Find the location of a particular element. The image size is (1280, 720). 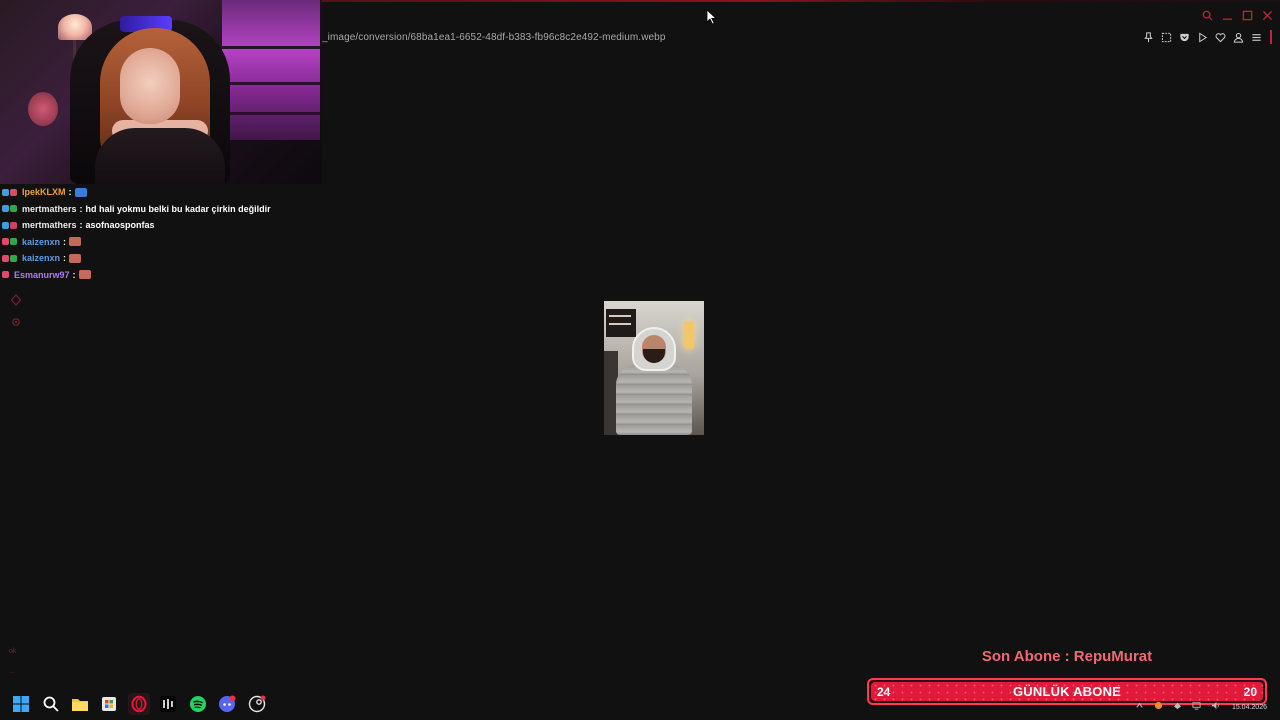

chat-text: asofnaosponfas is located at coordinates (120, 225).